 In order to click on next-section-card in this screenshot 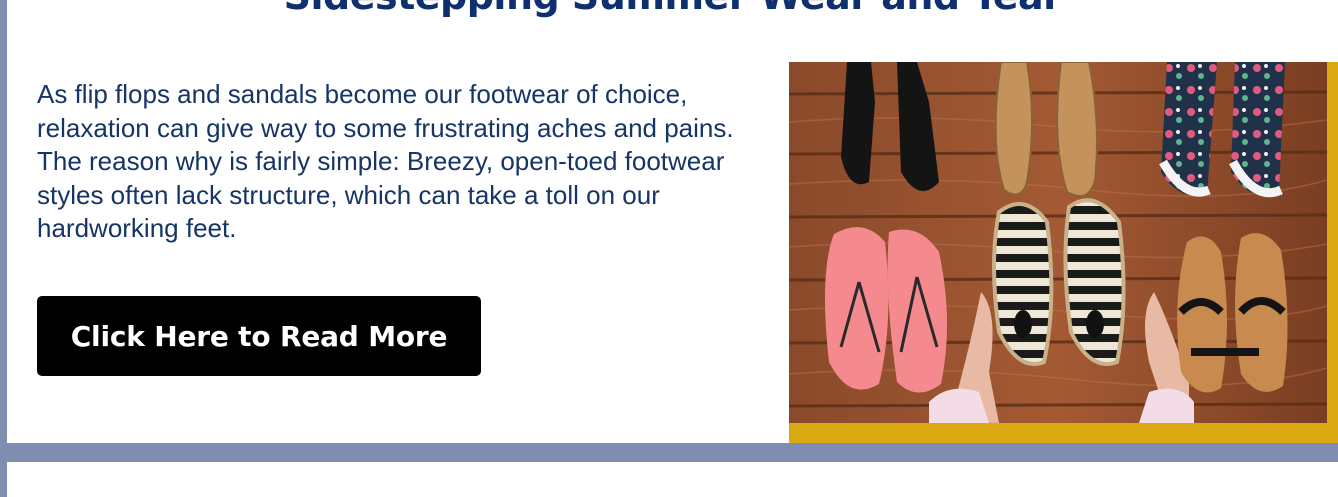, I will do `click(672, 479)`.